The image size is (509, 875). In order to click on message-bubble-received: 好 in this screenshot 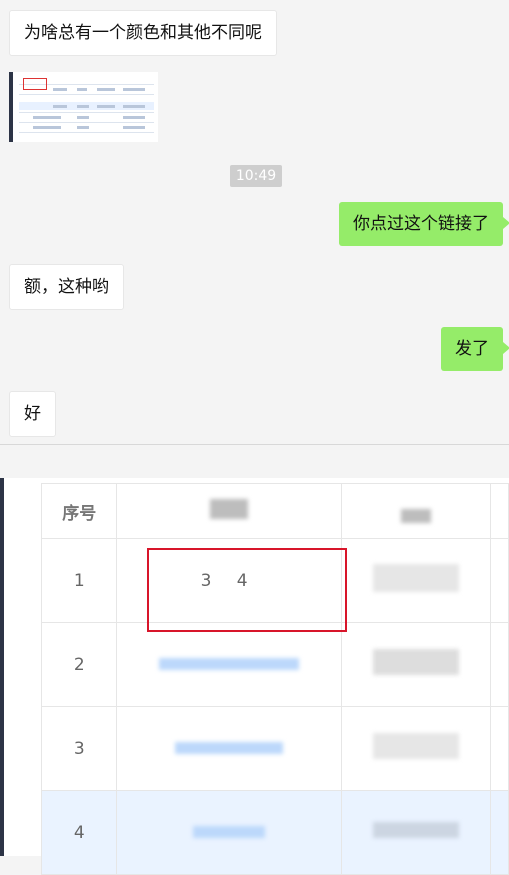, I will do `click(32, 414)`.